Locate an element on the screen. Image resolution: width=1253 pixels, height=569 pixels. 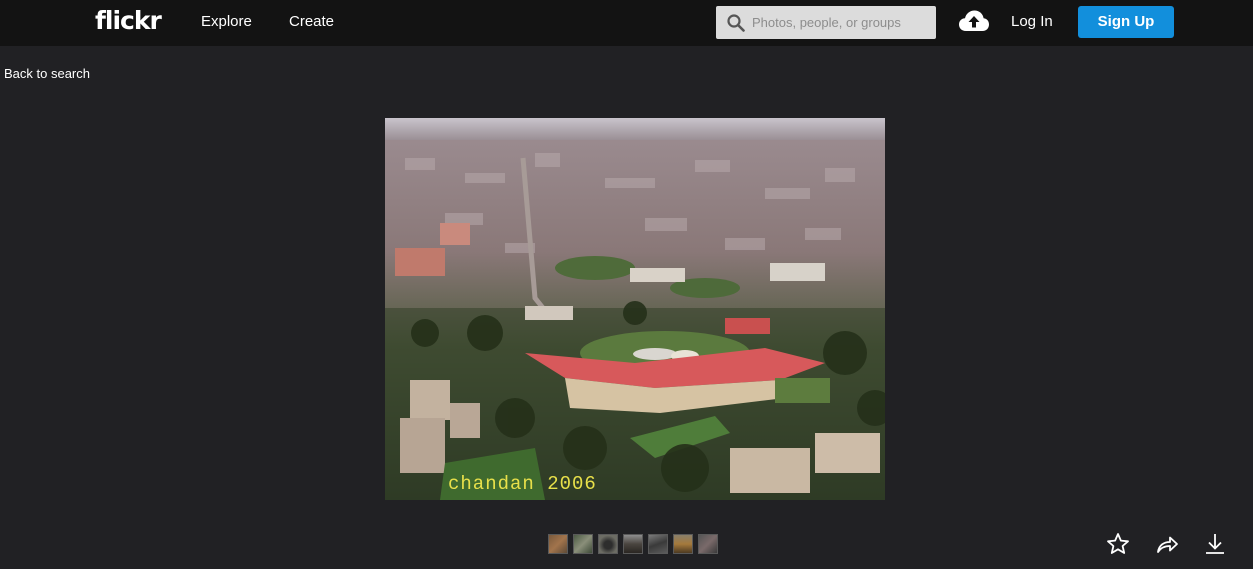
photo-watermark: chandan 2006 is located at coordinates (522, 484).